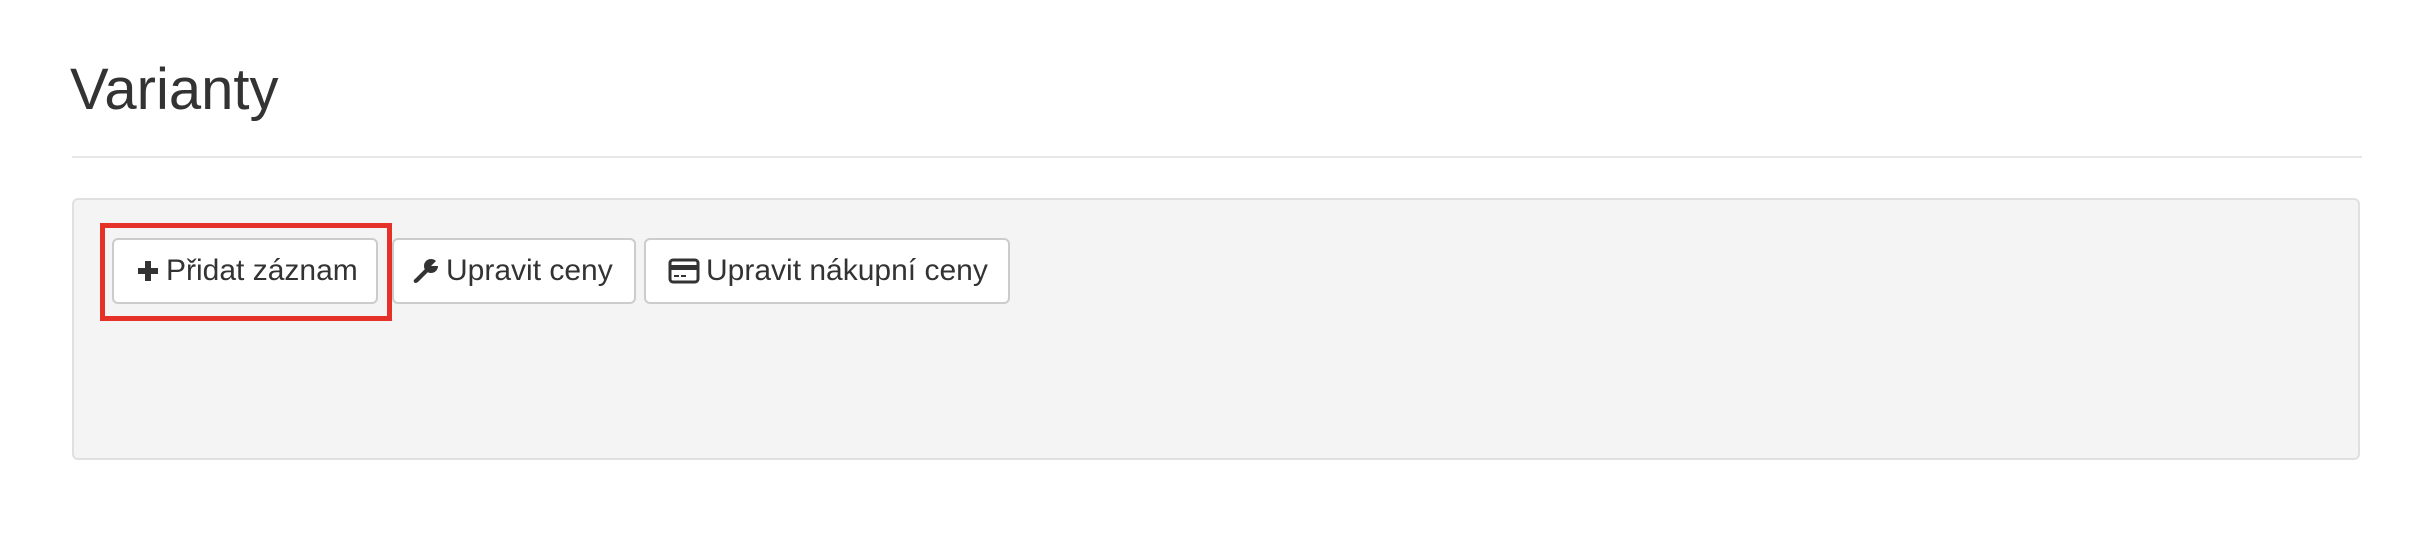 The width and height of the screenshot is (2432, 546). Describe the element at coordinates (426, 271) in the screenshot. I see `wrench-icon` at that location.